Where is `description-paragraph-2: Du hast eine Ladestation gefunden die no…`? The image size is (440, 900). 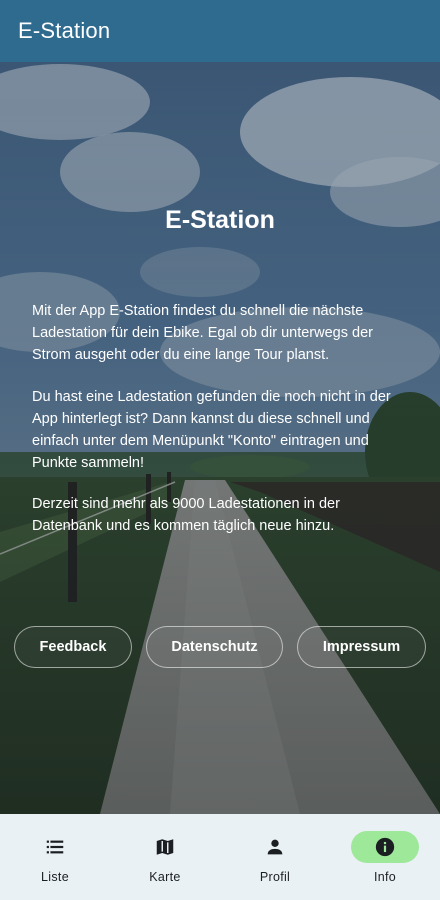 description-paragraph-2: Du hast eine Ladestation gefunden die no… is located at coordinates (211, 430).